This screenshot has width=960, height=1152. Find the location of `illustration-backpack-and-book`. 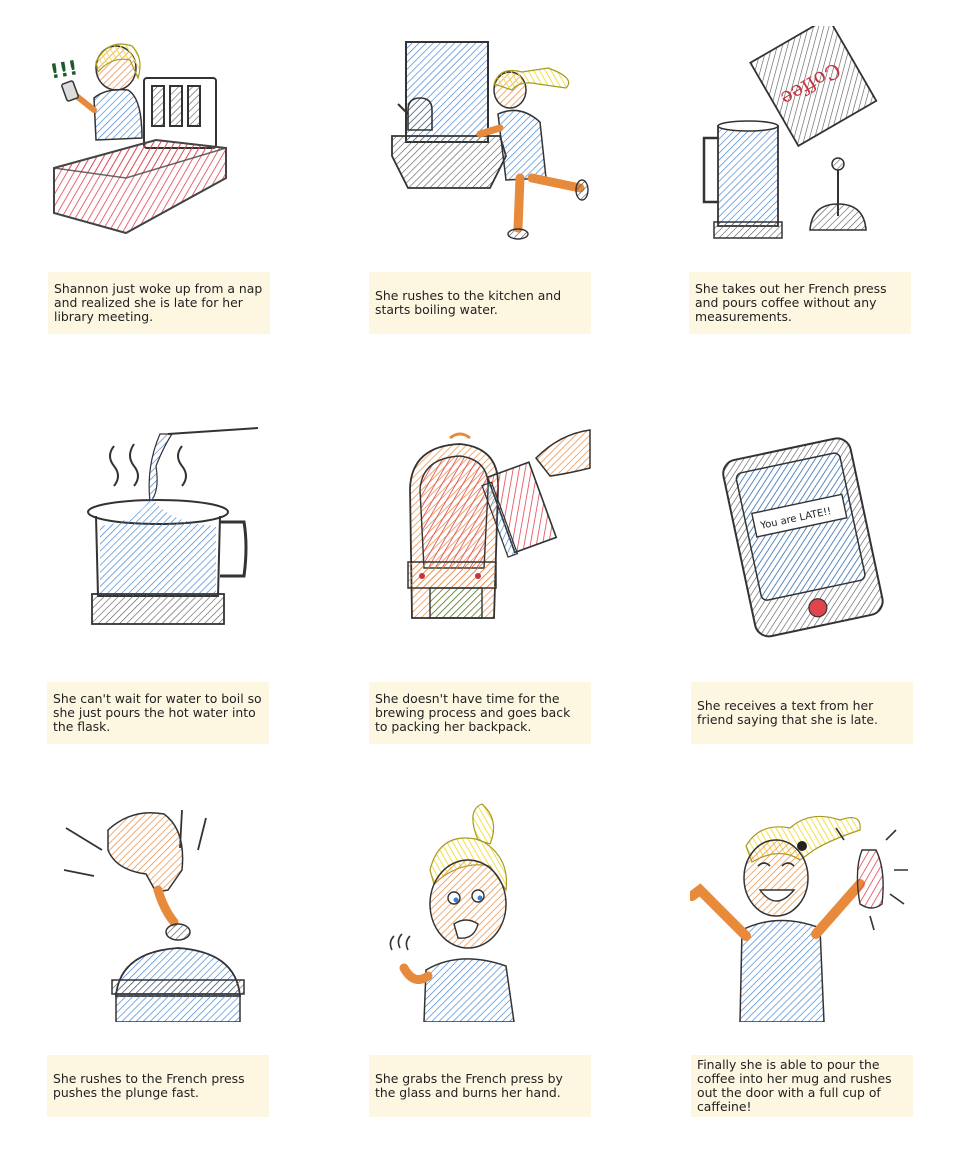

illustration-backpack-and-book is located at coordinates (481, 539).